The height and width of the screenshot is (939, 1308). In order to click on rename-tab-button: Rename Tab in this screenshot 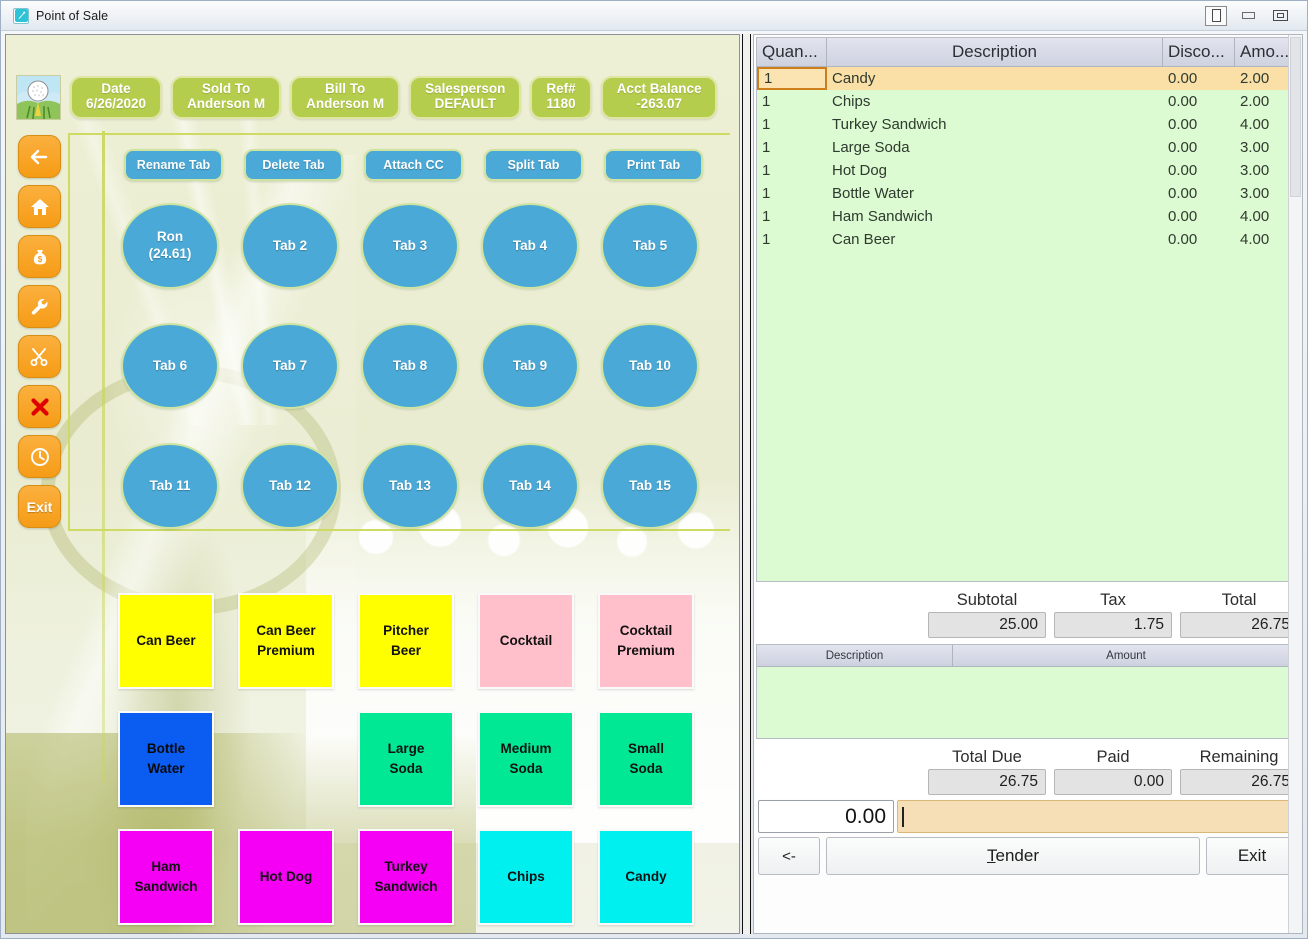, I will do `click(173, 165)`.